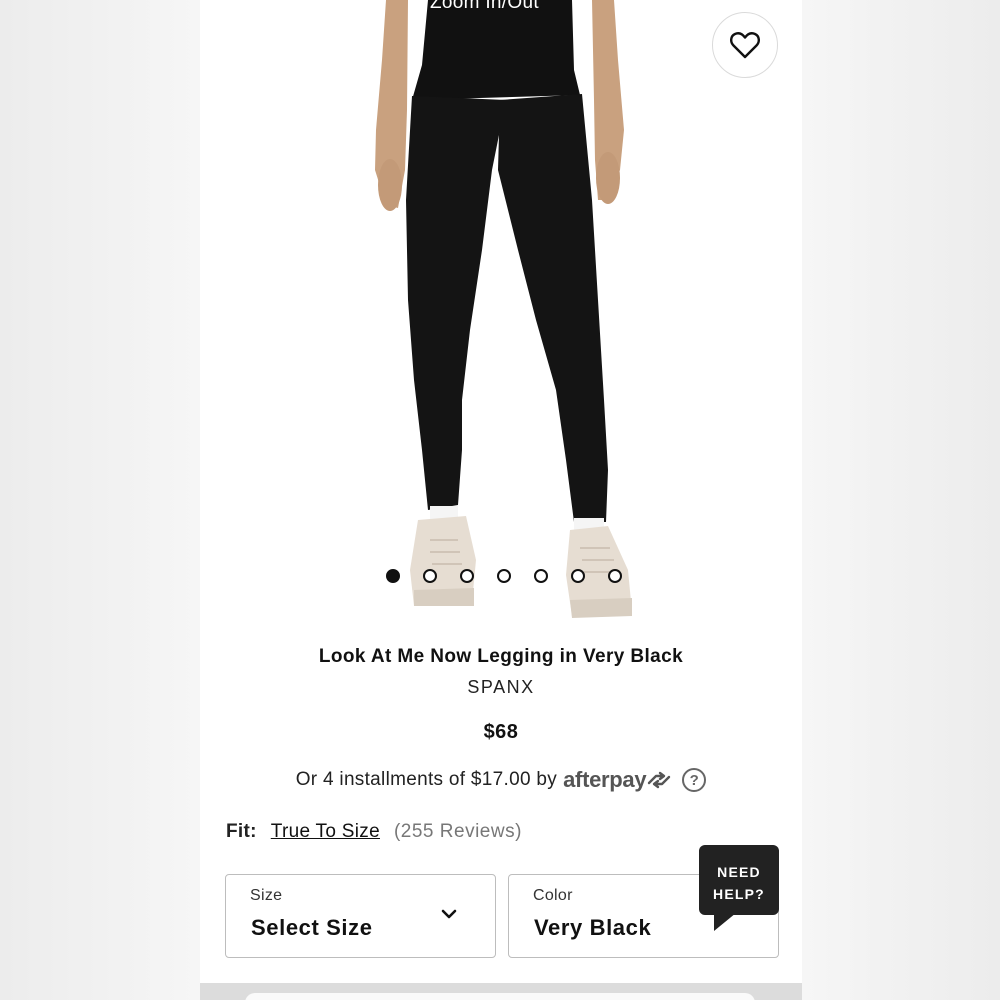  I want to click on installments-text: Or 4 installments of $17.00 by, so click(426, 779).